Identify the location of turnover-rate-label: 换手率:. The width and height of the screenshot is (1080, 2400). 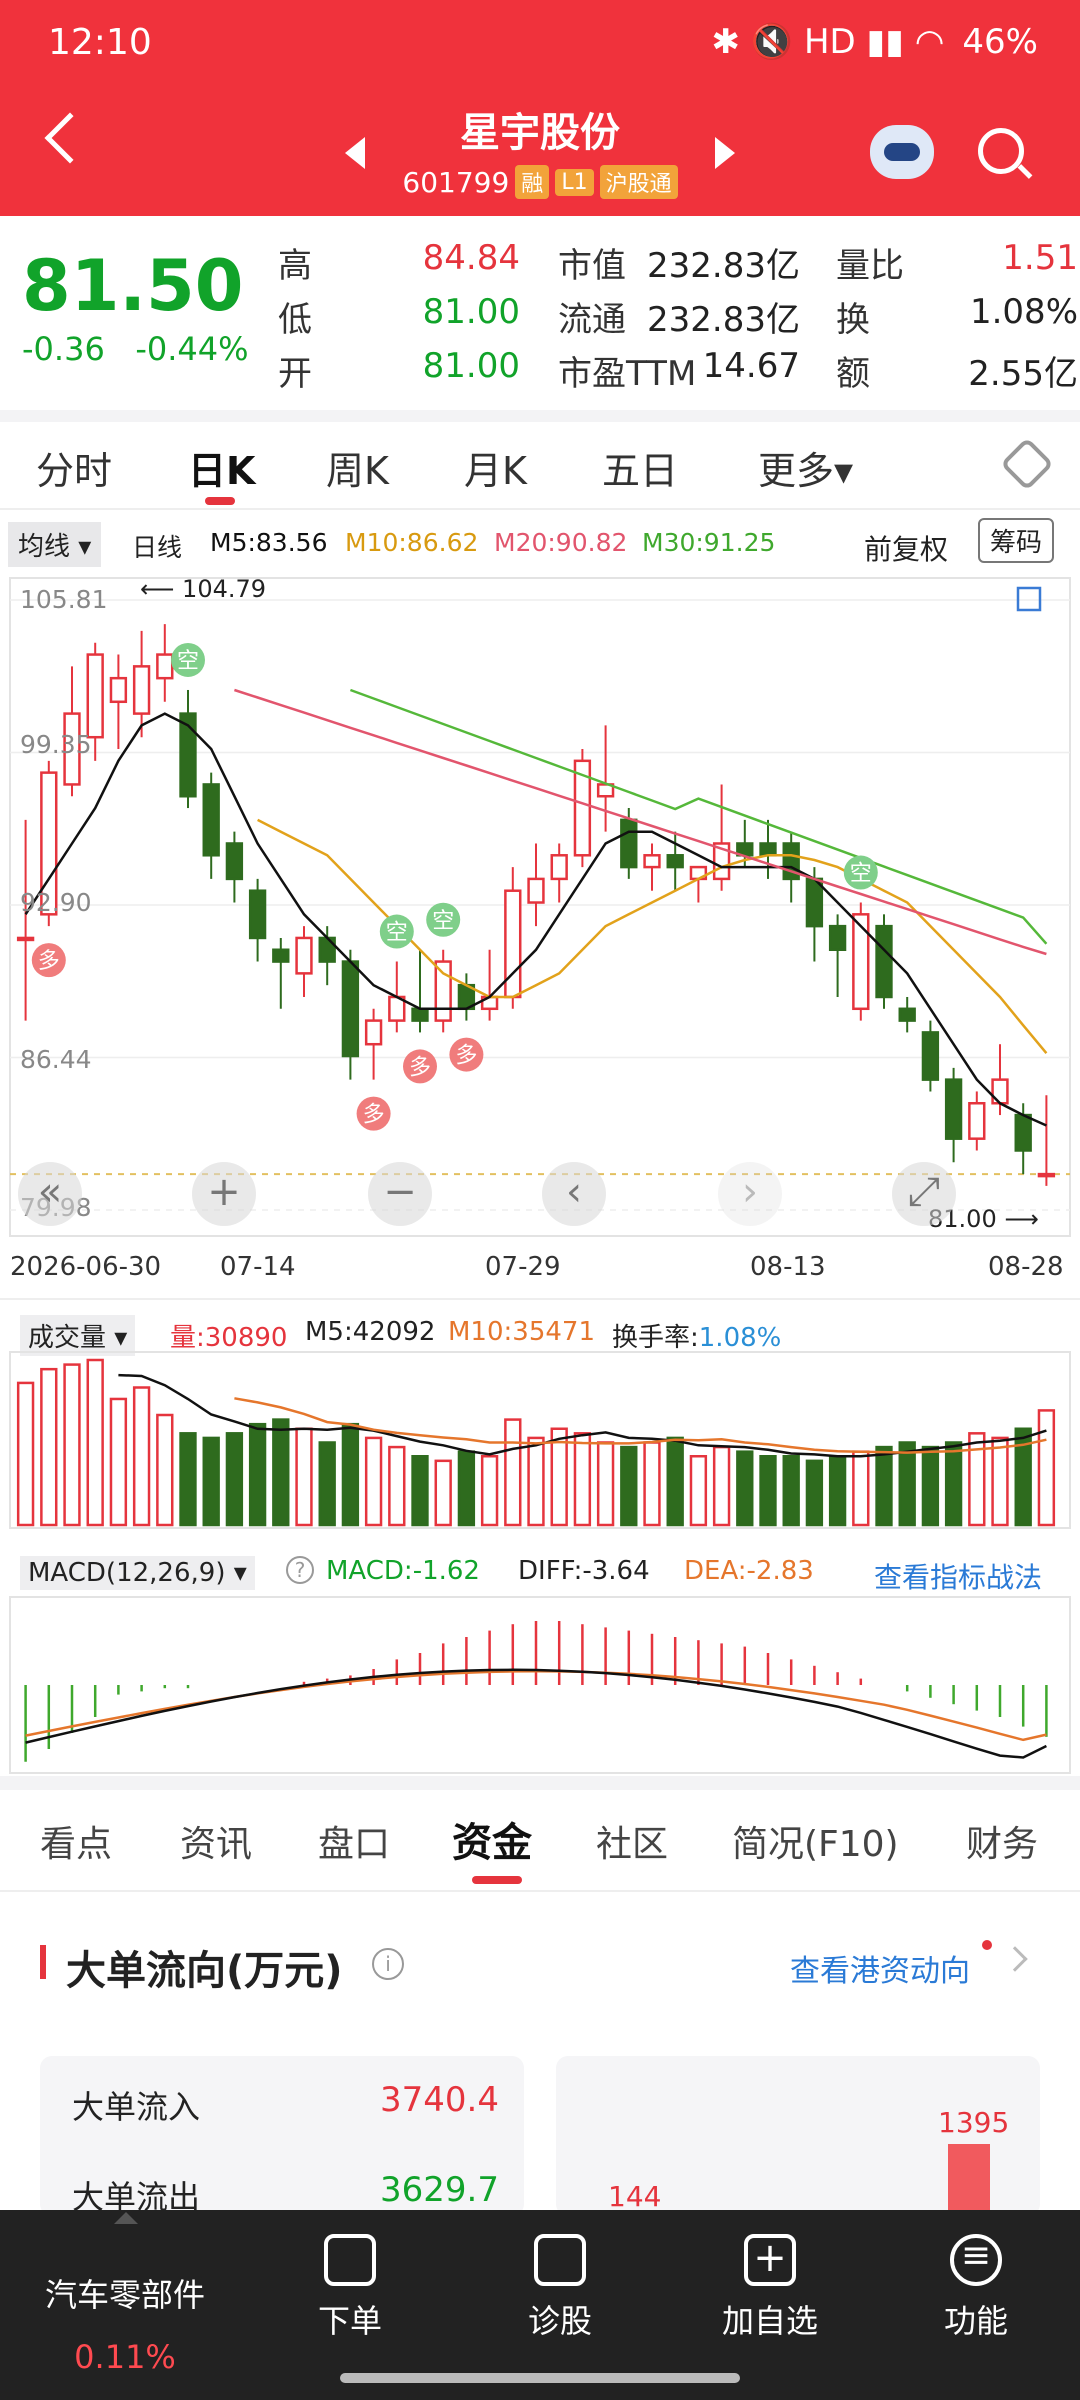
(655, 1338).